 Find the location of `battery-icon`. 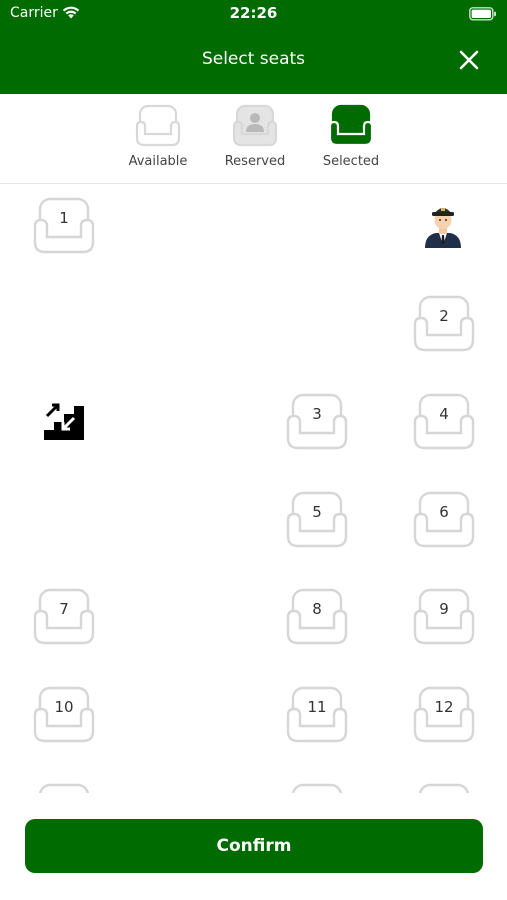

battery-icon is located at coordinates (483, 15).